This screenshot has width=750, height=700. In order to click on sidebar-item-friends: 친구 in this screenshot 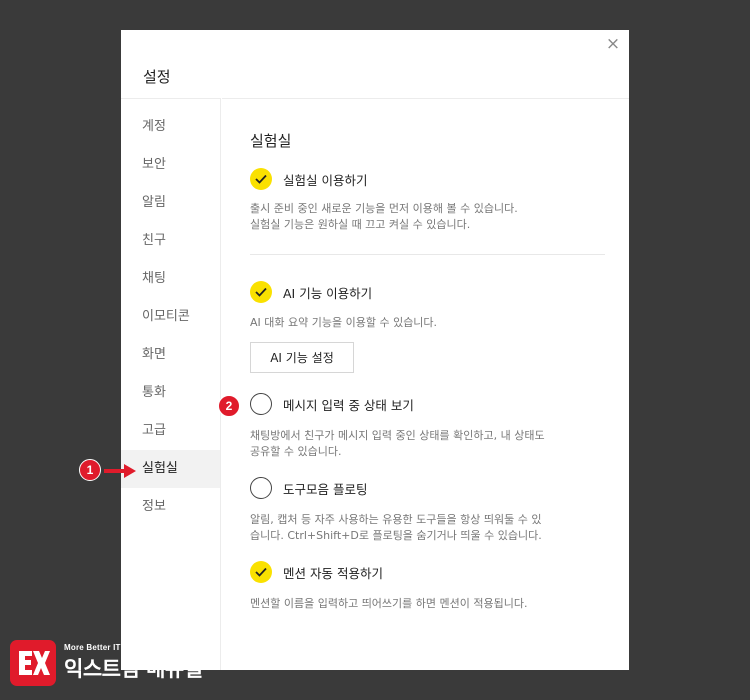, I will do `click(170, 241)`.